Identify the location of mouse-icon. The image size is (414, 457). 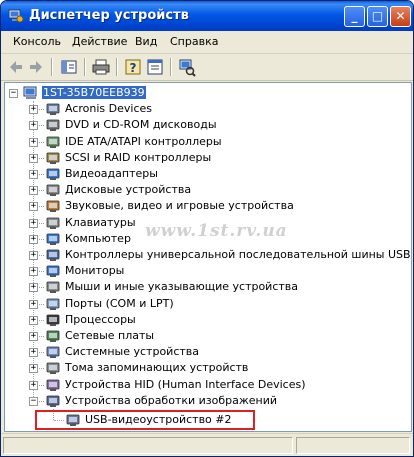
(53, 287).